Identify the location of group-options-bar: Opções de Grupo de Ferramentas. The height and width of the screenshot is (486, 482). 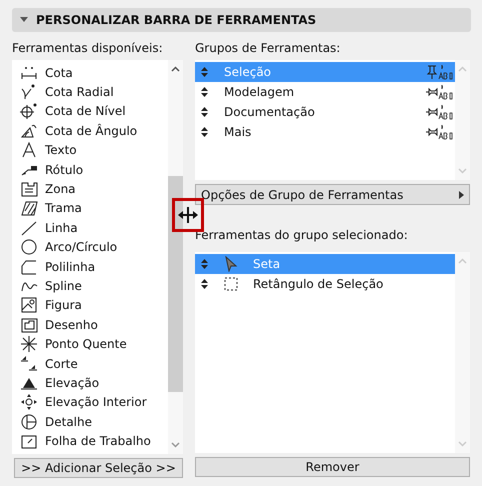
(332, 194).